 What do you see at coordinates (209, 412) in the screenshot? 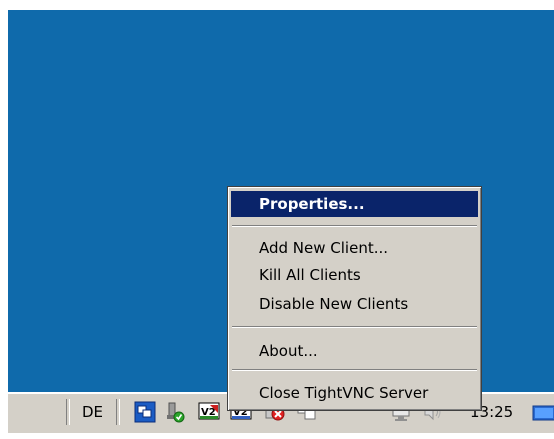
I see `tightvnc-icon: V2` at bounding box center [209, 412].